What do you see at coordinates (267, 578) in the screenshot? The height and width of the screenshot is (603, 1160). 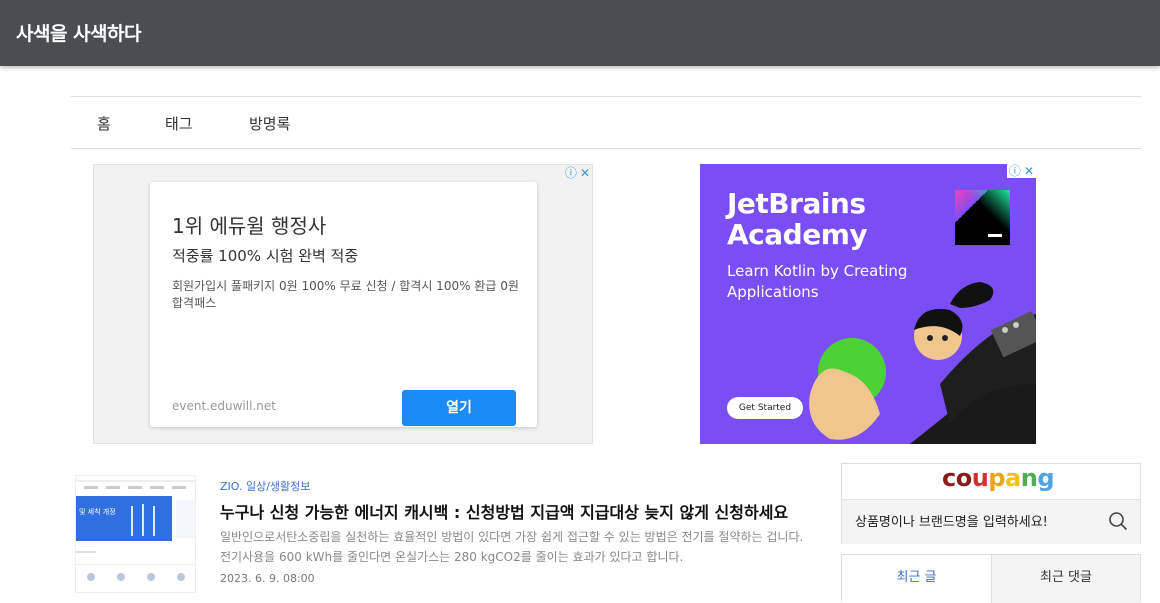 I see `post-date: 2023. 6. 9. 08:00` at bounding box center [267, 578].